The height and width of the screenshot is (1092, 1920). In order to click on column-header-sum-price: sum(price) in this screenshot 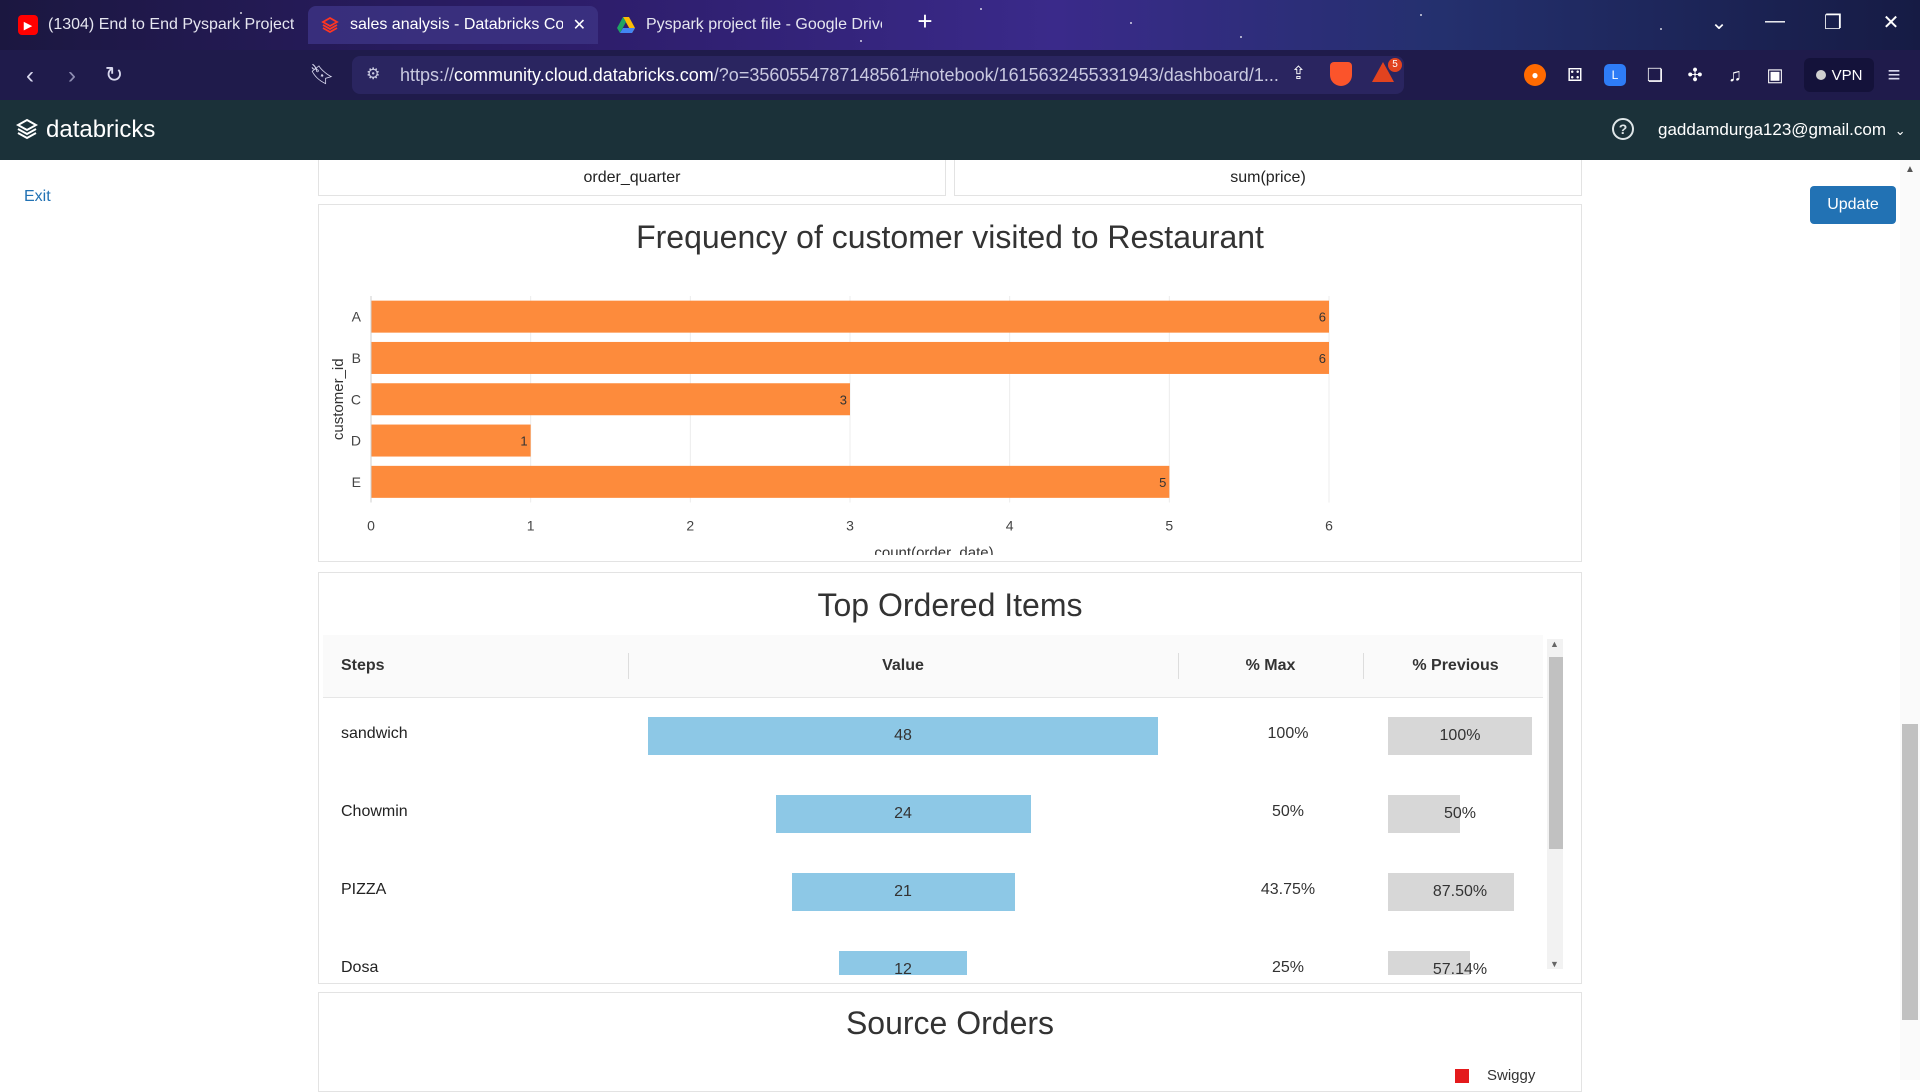, I will do `click(1268, 178)`.